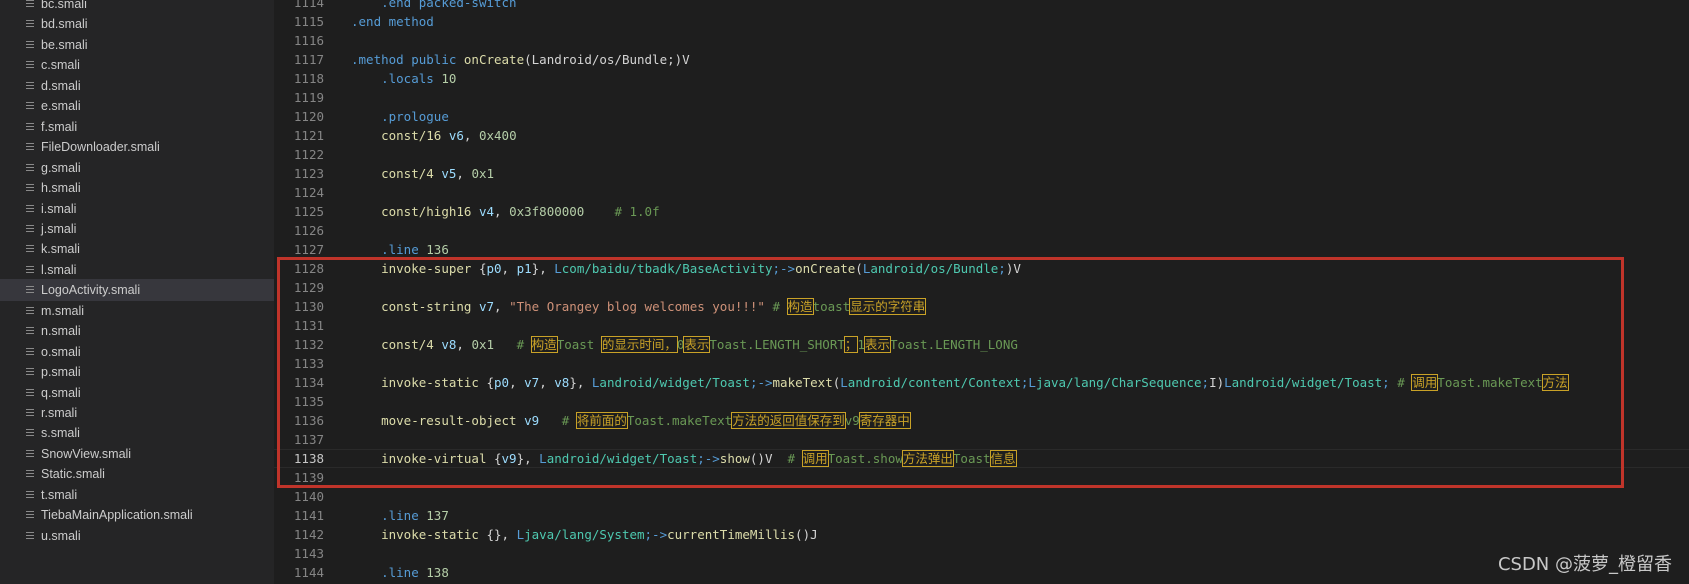 This screenshot has width=1689, height=584. Describe the element at coordinates (981, 173) in the screenshot. I see `code-line: 1123 const/4 v5, 0x1` at that location.